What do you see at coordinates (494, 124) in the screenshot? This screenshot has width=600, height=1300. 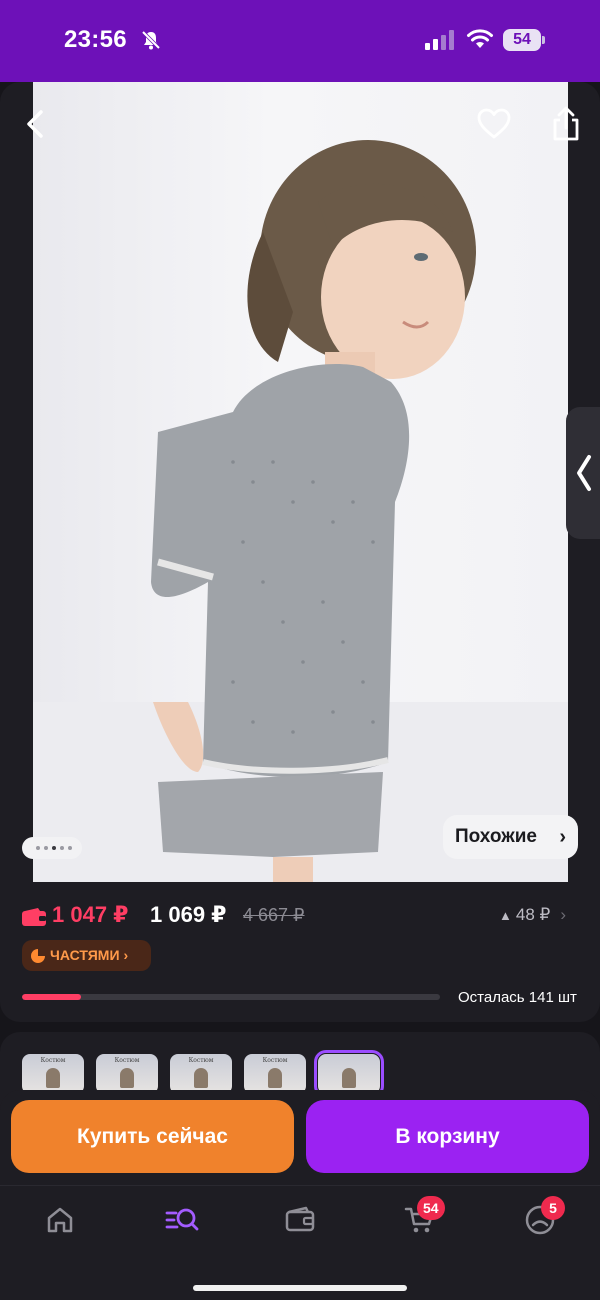 I see `heart-icon` at bounding box center [494, 124].